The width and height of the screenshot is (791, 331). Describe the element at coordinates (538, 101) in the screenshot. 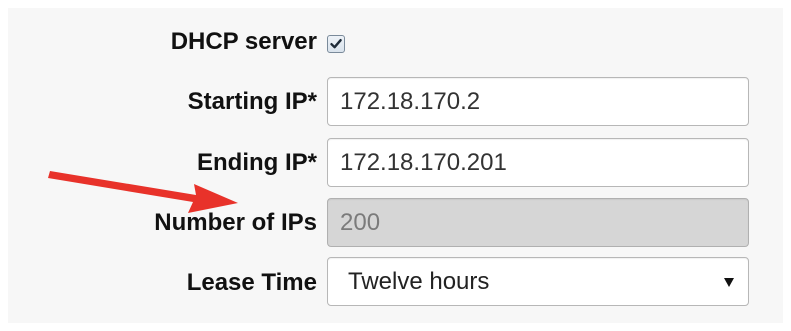

I see `starting-ip-input: 172.18.170.2` at that location.